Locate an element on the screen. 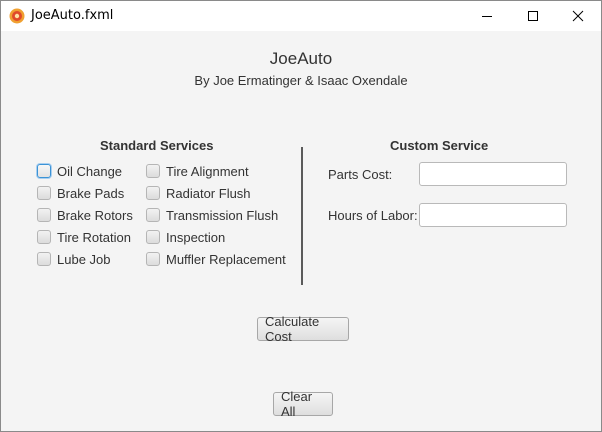  lube-job-checkbox: Lube Job is located at coordinates (74, 259).